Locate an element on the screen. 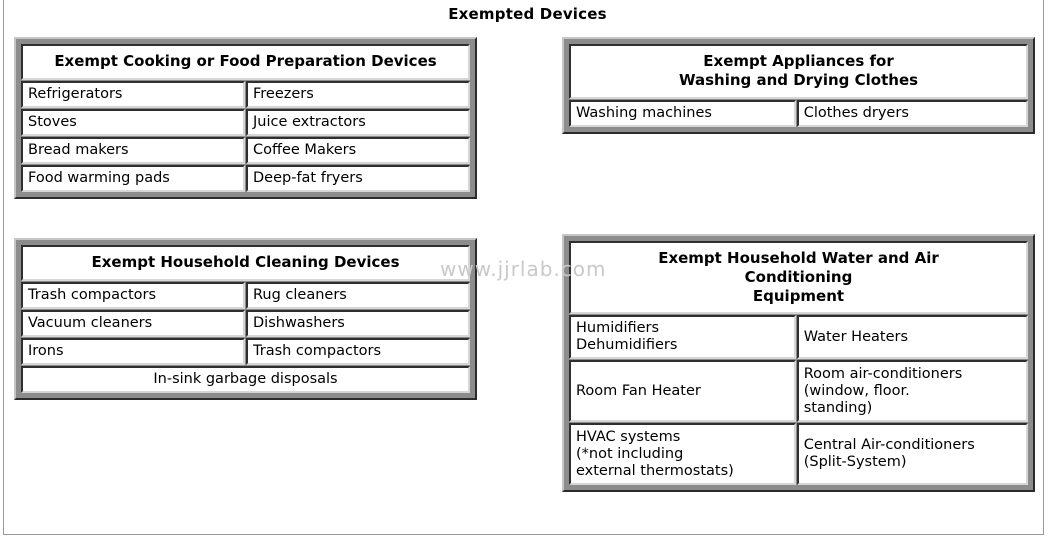 Image resolution: width=1055 pixels, height=545 pixels. cell-juice-extractors: Juice extractors is located at coordinates (358, 122).